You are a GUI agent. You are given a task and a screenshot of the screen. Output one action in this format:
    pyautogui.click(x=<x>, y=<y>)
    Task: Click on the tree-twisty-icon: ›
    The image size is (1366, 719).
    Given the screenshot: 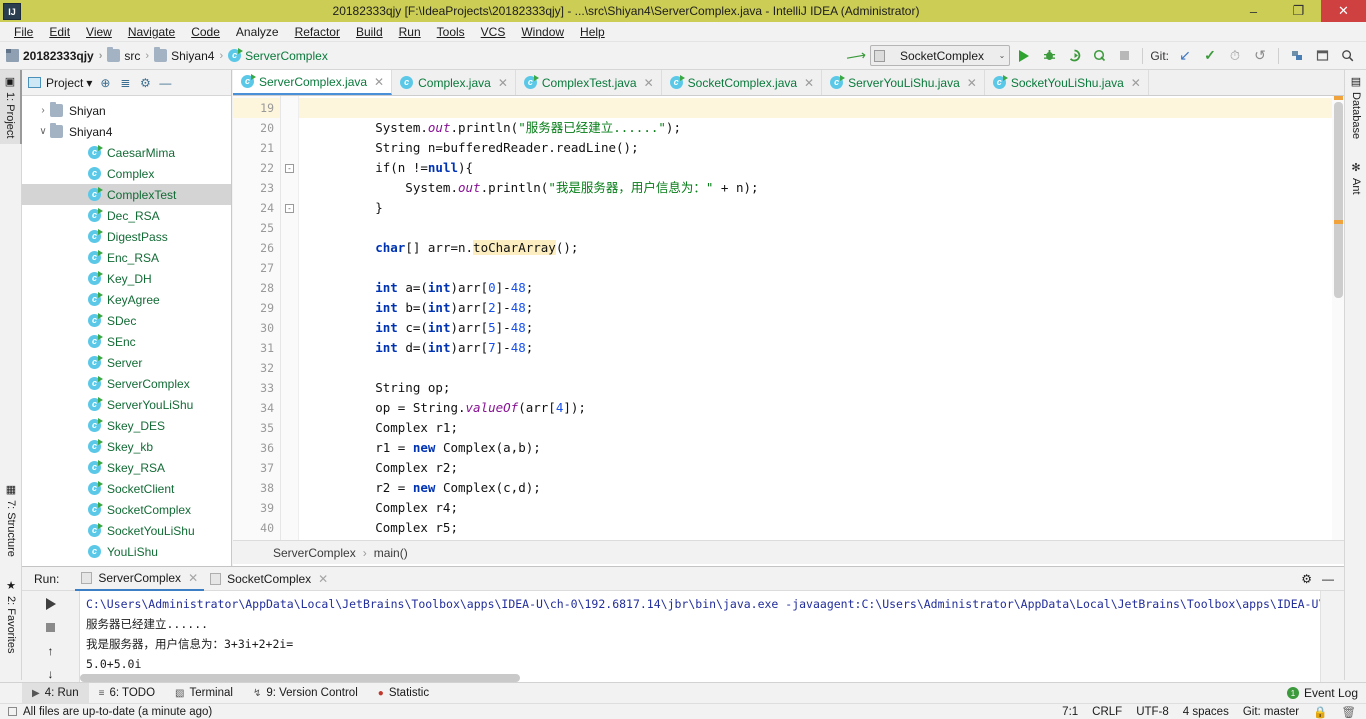 What is the action you would take?
    pyautogui.click(x=43, y=110)
    